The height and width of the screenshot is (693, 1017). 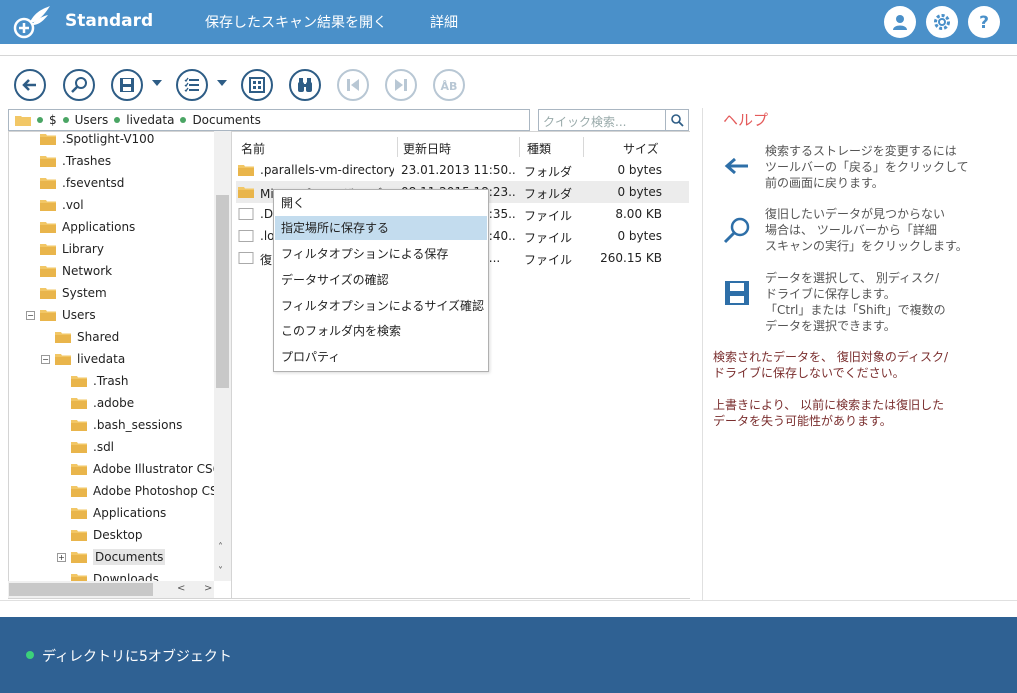 I want to click on svg-text: ÅB, so click(x=449, y=86).